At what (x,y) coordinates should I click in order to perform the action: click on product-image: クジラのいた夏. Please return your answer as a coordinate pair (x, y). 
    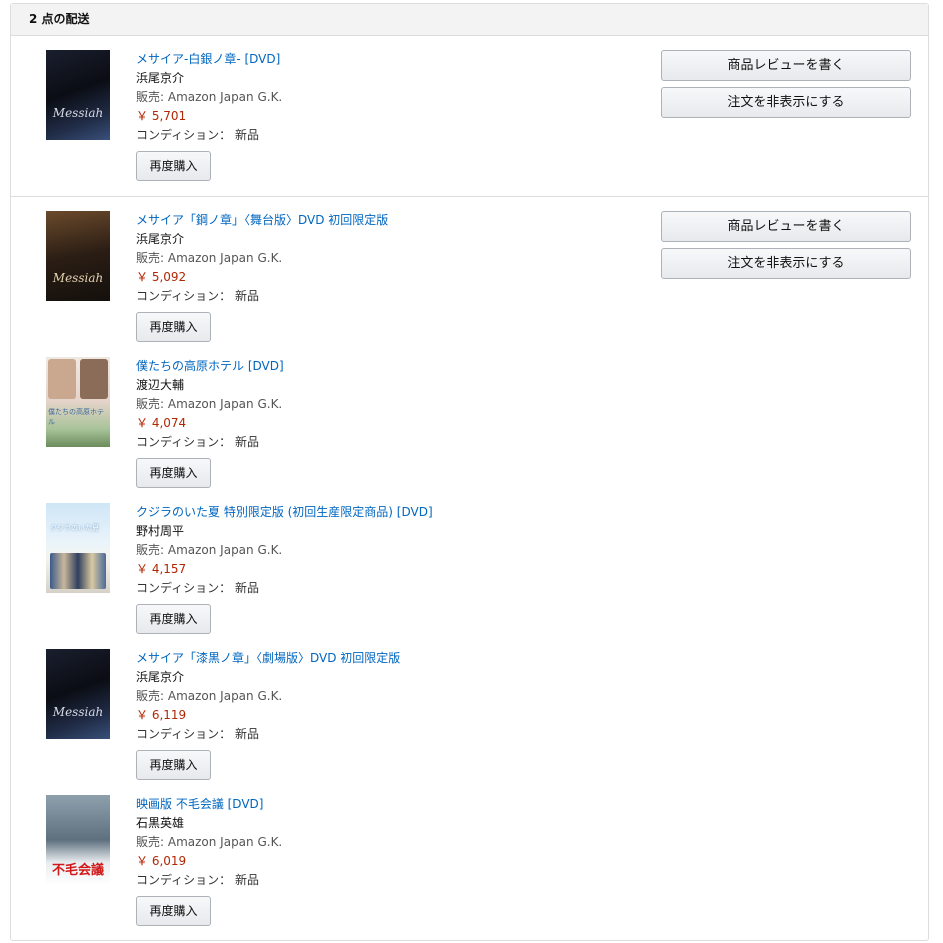
    Looking at the image, I should click on (78, 548).